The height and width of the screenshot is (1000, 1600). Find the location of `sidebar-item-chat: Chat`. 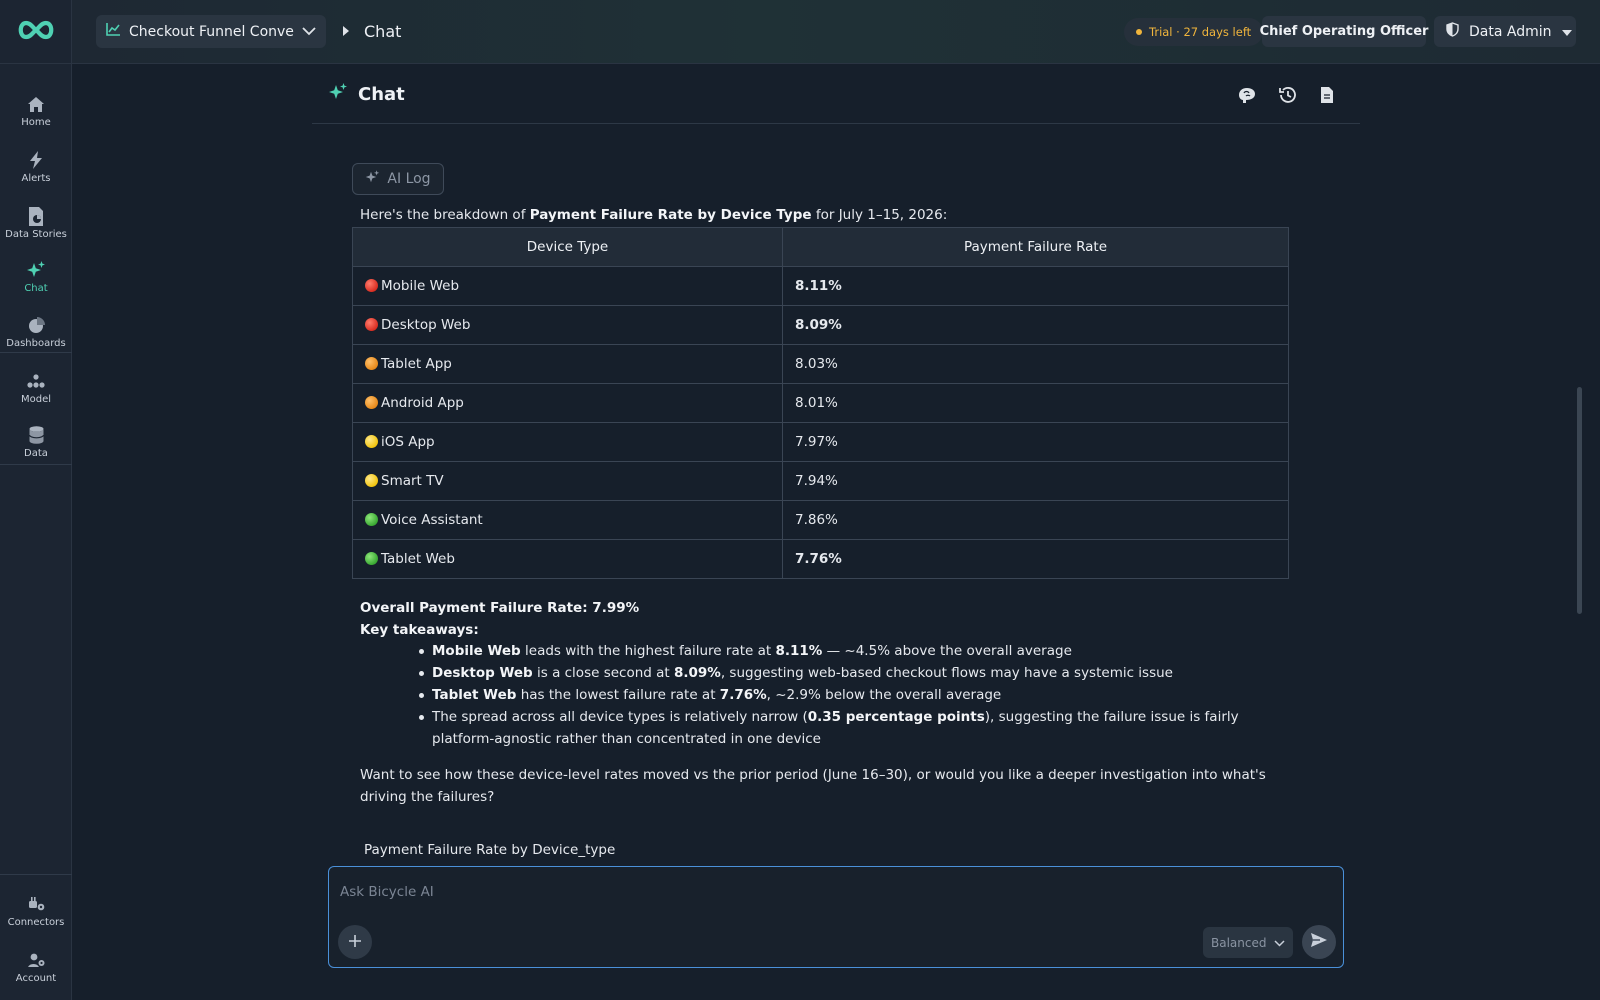

sidebar-item-chat: Chat is located at coordinates (36, 277).